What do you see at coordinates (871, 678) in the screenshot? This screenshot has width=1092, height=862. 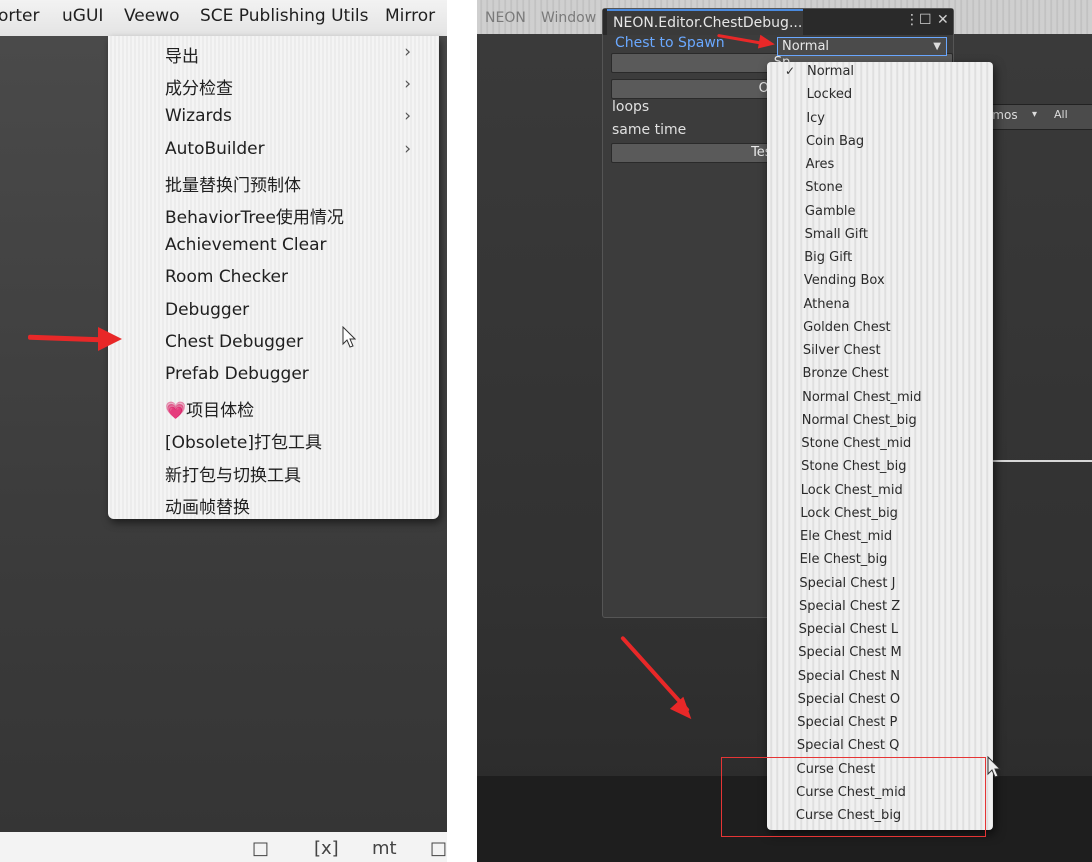 I see `option-item: Special Chest N` at bounding box center [871, 678].